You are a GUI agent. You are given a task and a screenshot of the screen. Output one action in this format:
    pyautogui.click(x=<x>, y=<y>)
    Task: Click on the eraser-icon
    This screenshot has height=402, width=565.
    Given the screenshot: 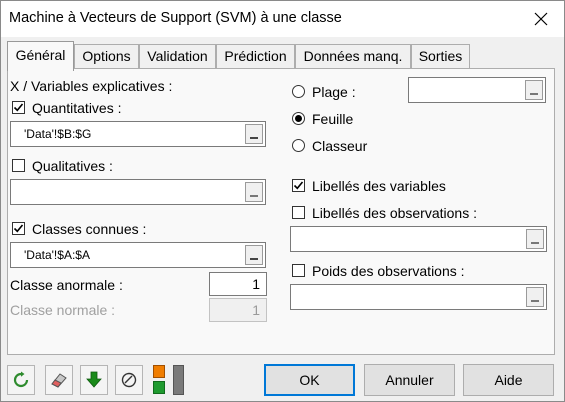 What is the action you would take?
    pyautogui.click(x=59, y=380)
    